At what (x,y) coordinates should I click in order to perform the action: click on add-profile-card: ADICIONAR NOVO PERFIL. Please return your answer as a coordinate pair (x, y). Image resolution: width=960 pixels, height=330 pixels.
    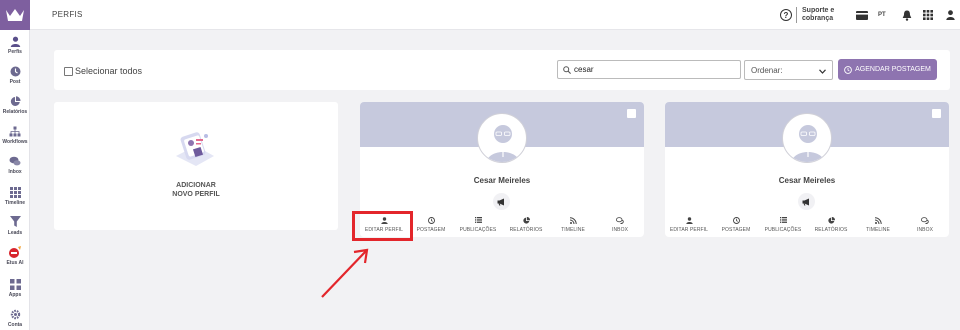
    Looking at the image, I should click on (196, 166).